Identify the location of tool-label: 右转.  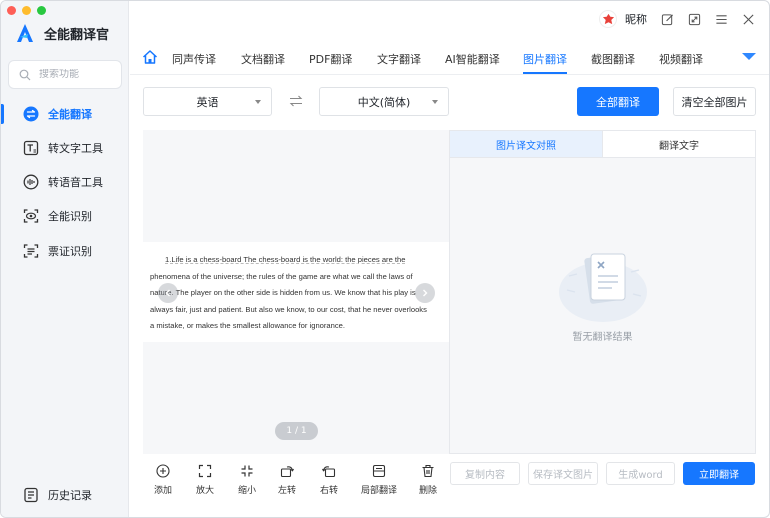
(329, 491).